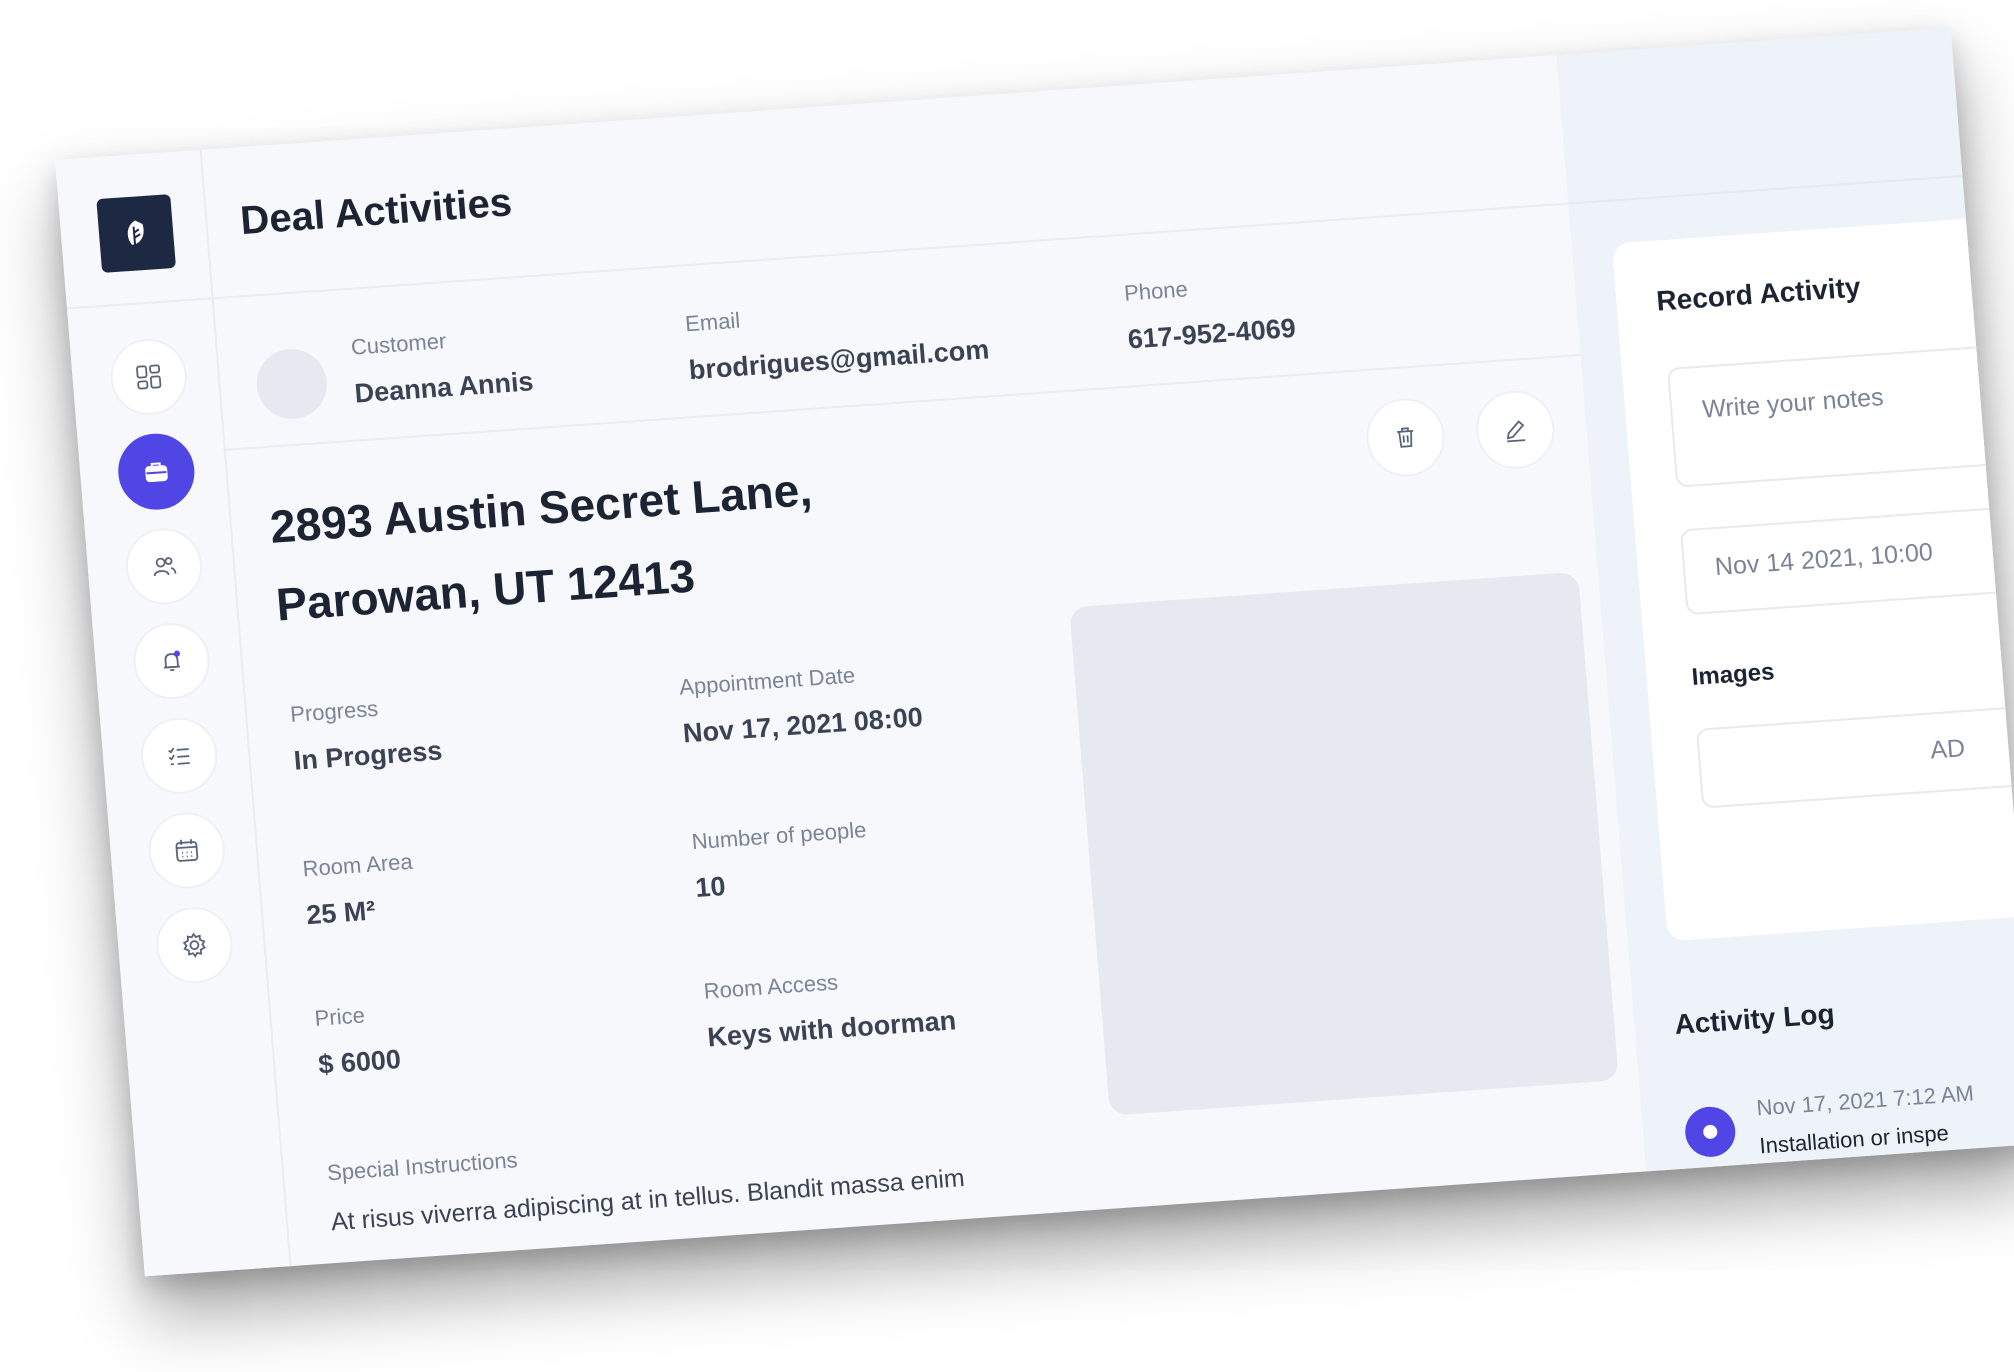 This screenshot has height=1372, width=2014. Describe the element at coordinates (1778, 189) in the screenshot. I see `panel-divider` at that location.